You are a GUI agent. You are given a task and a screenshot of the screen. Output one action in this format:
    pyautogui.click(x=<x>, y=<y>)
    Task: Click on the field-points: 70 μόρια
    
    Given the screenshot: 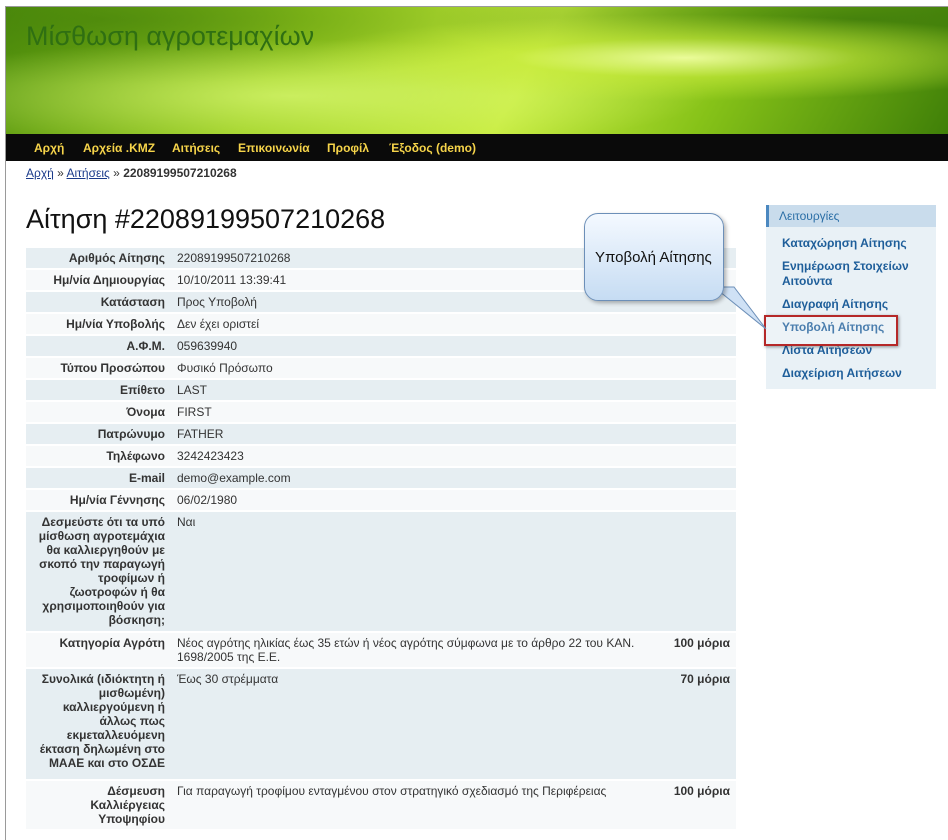 What is the action you would take?
    pyautogui.click(x=695, y=724)
    